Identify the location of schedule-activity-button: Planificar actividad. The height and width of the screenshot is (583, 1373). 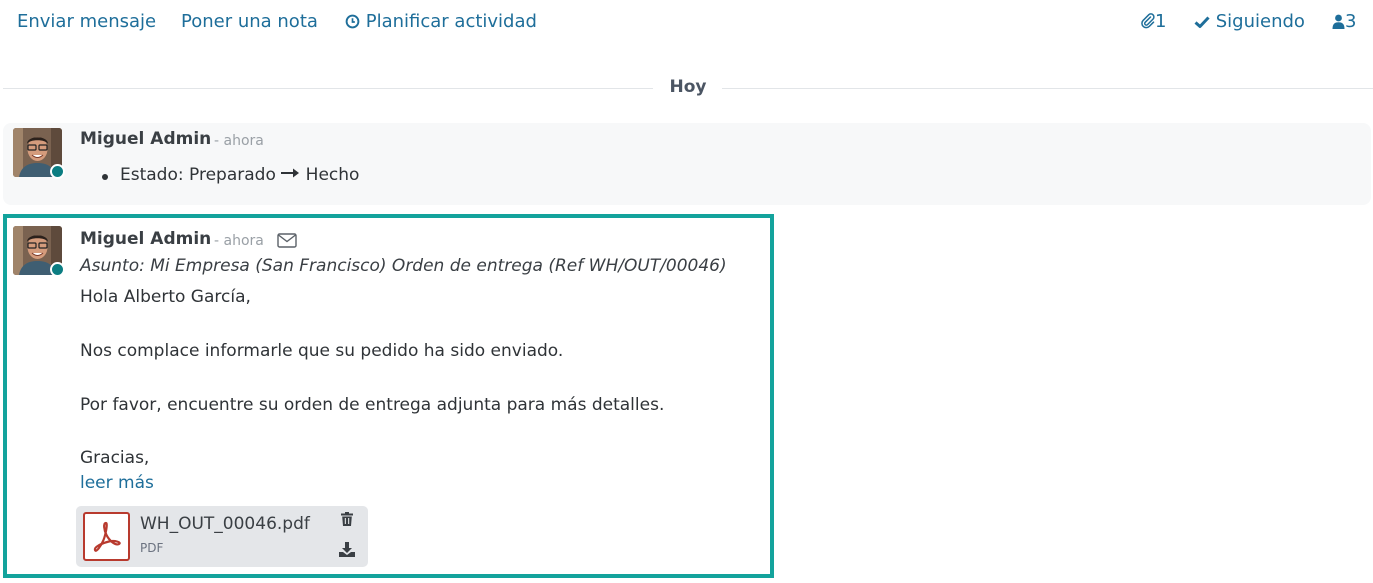
(441, 21).